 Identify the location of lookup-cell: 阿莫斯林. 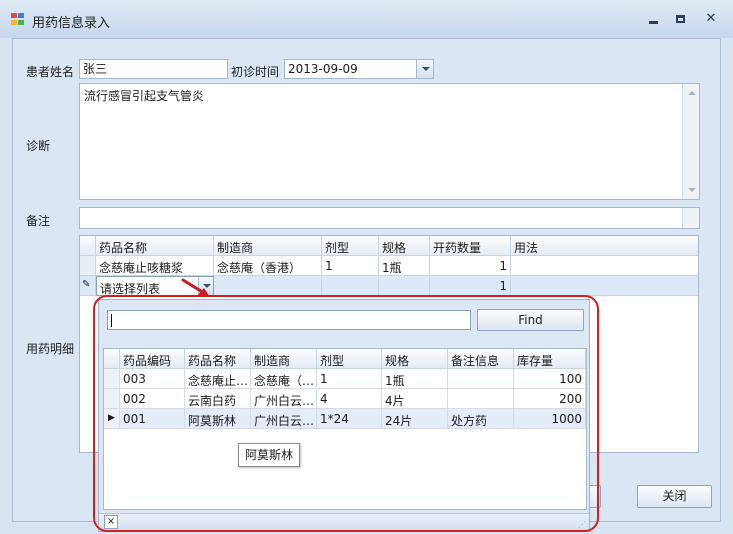
(218, 419).